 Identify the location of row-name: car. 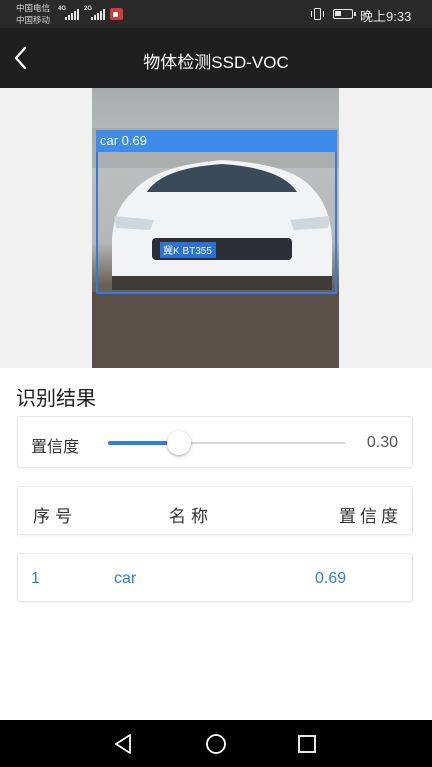
(125, 578).